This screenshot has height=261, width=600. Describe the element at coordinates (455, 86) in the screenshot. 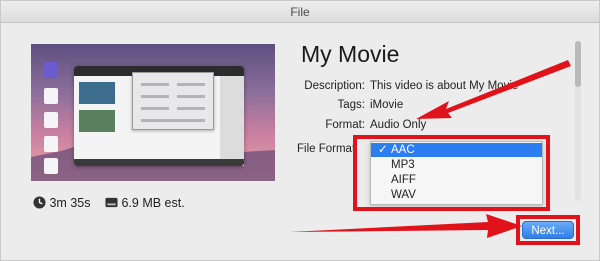

I see `description-field: This video is about My Movie` at that location.